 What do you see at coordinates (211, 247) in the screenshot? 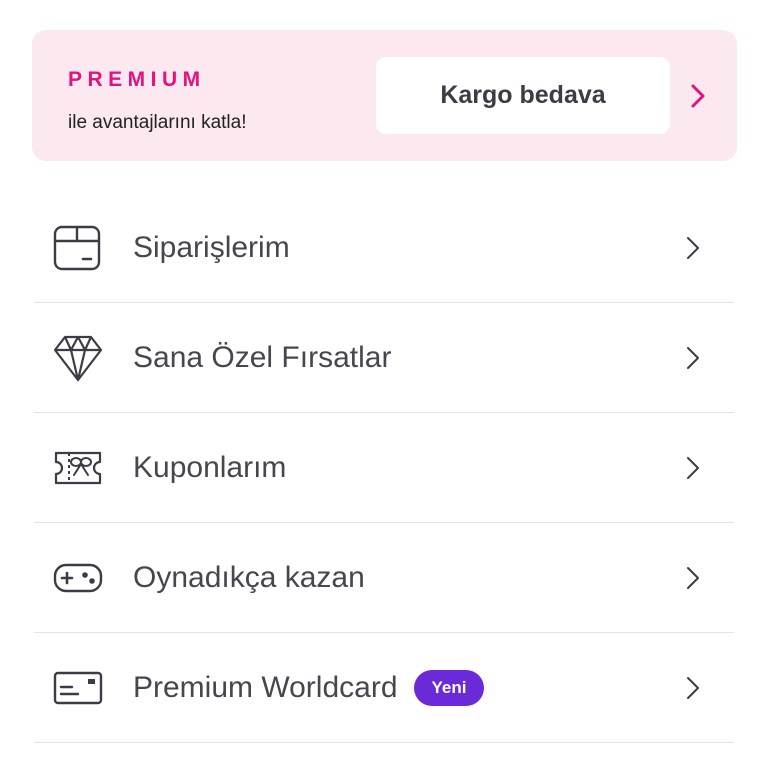
I see `menu-item-label: Siparişlerim` at bounding box center [211, 247].